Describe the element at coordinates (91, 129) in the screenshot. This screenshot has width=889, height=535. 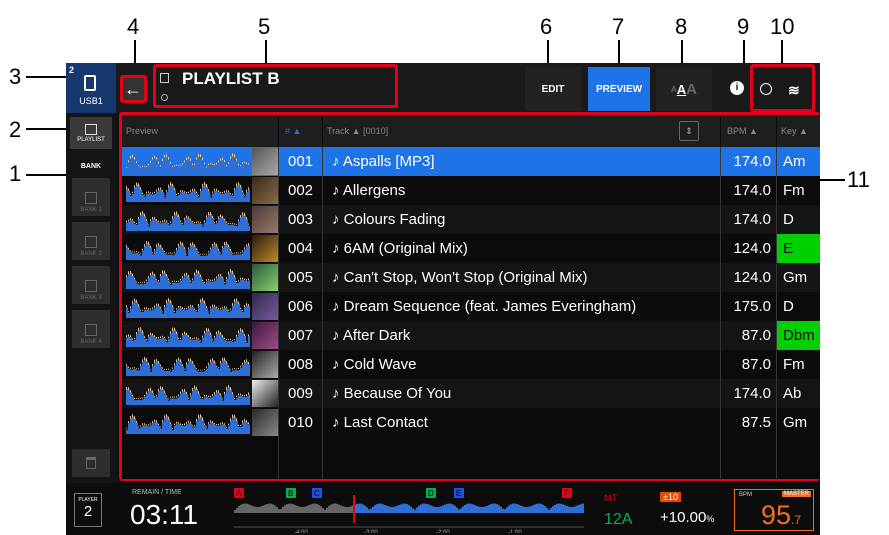
I see `playlist-tab-icon` at that location.